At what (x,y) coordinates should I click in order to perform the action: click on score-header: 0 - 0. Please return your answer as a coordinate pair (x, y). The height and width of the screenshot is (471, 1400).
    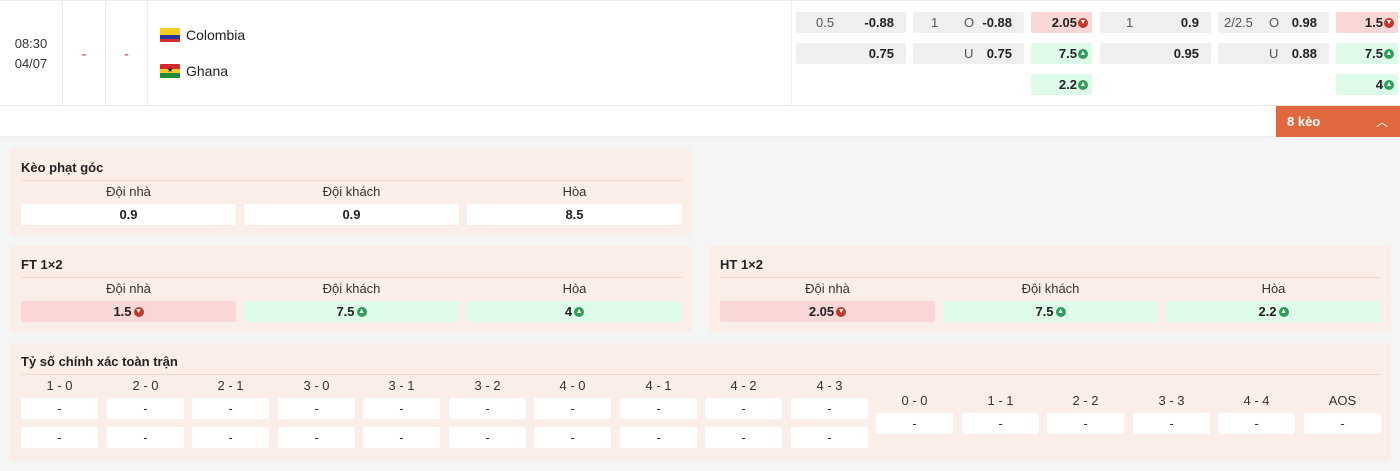
    Looking at the image, I should click on (914, 400).